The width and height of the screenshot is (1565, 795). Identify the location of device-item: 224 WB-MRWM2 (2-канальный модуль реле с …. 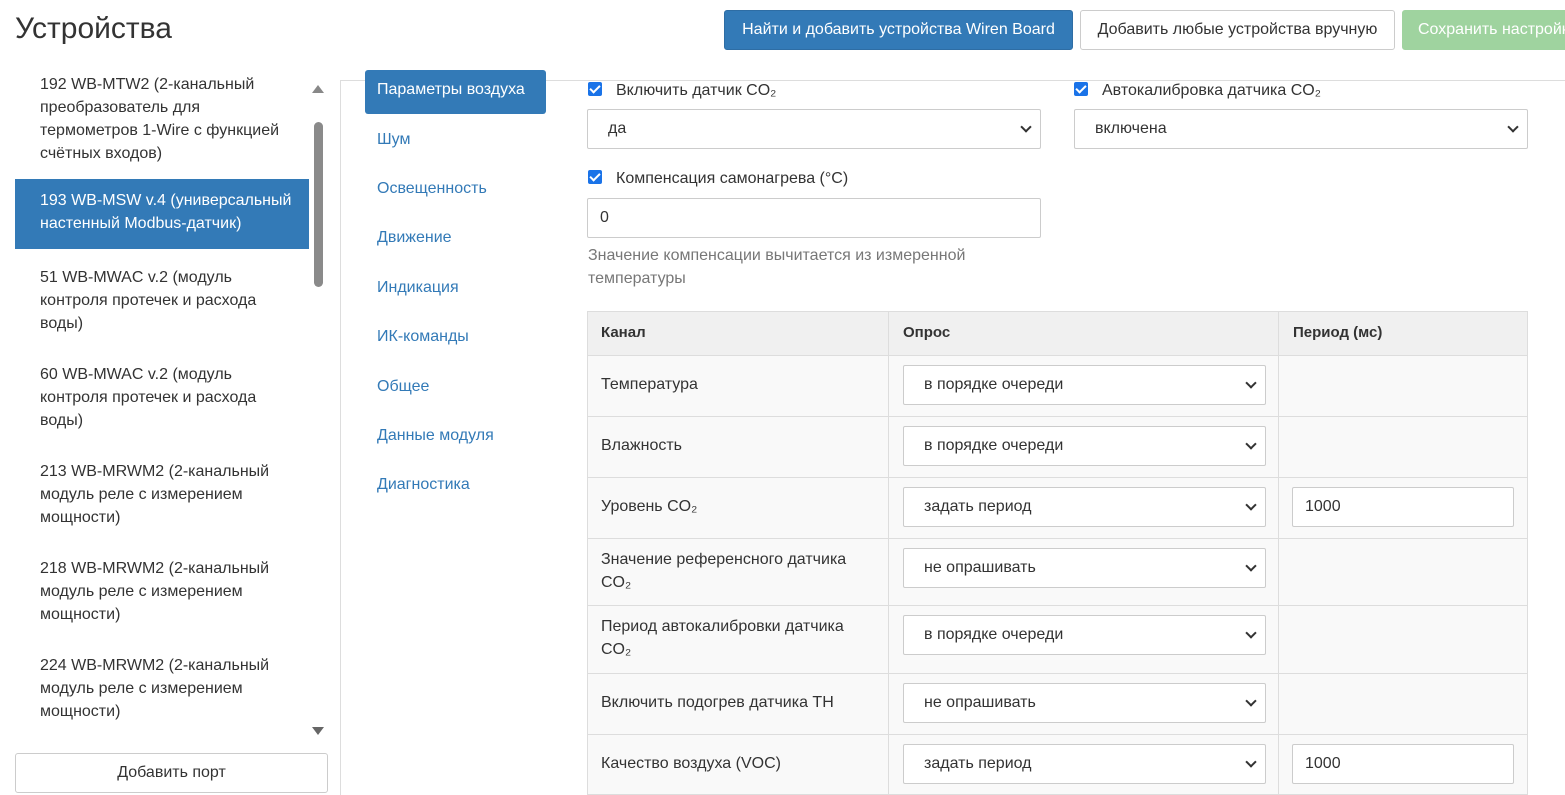
(162, 688).